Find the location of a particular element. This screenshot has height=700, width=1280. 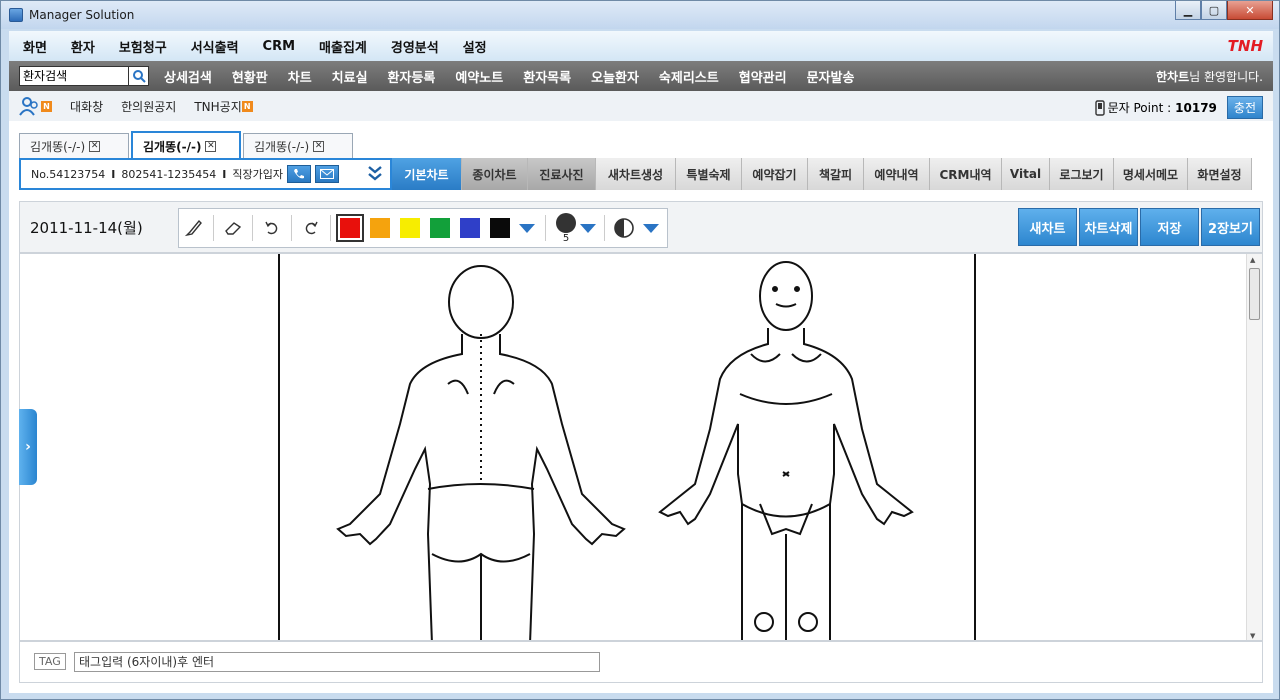

expand-chevron-icon is located at coordinates (375, 173).